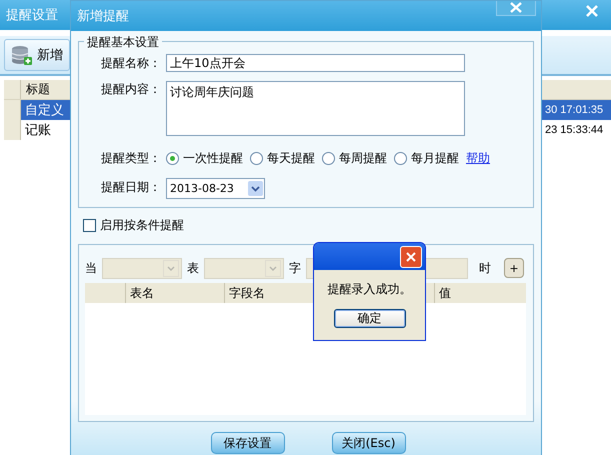  What do you see at coordinates (32, 15) in the screenshot?
I see `window-title: 提醒设置` at bounding box center [32, 15].